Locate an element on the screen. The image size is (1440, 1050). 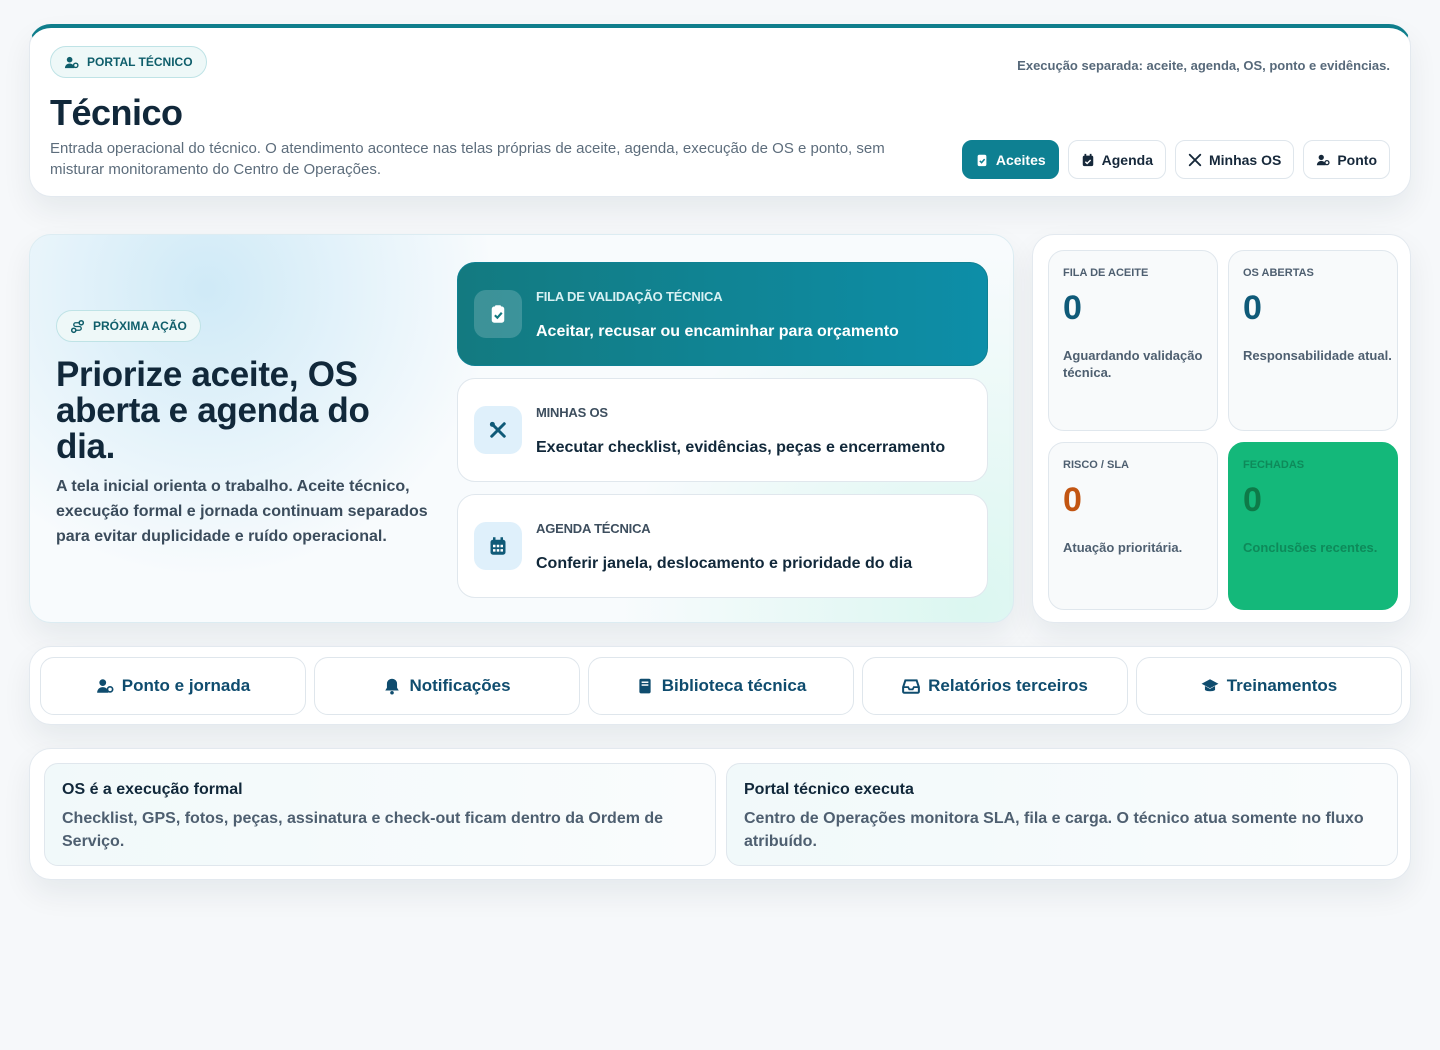
quick-link-biblioteca: Biblioteca técnica is located at coordinates (721, 686).